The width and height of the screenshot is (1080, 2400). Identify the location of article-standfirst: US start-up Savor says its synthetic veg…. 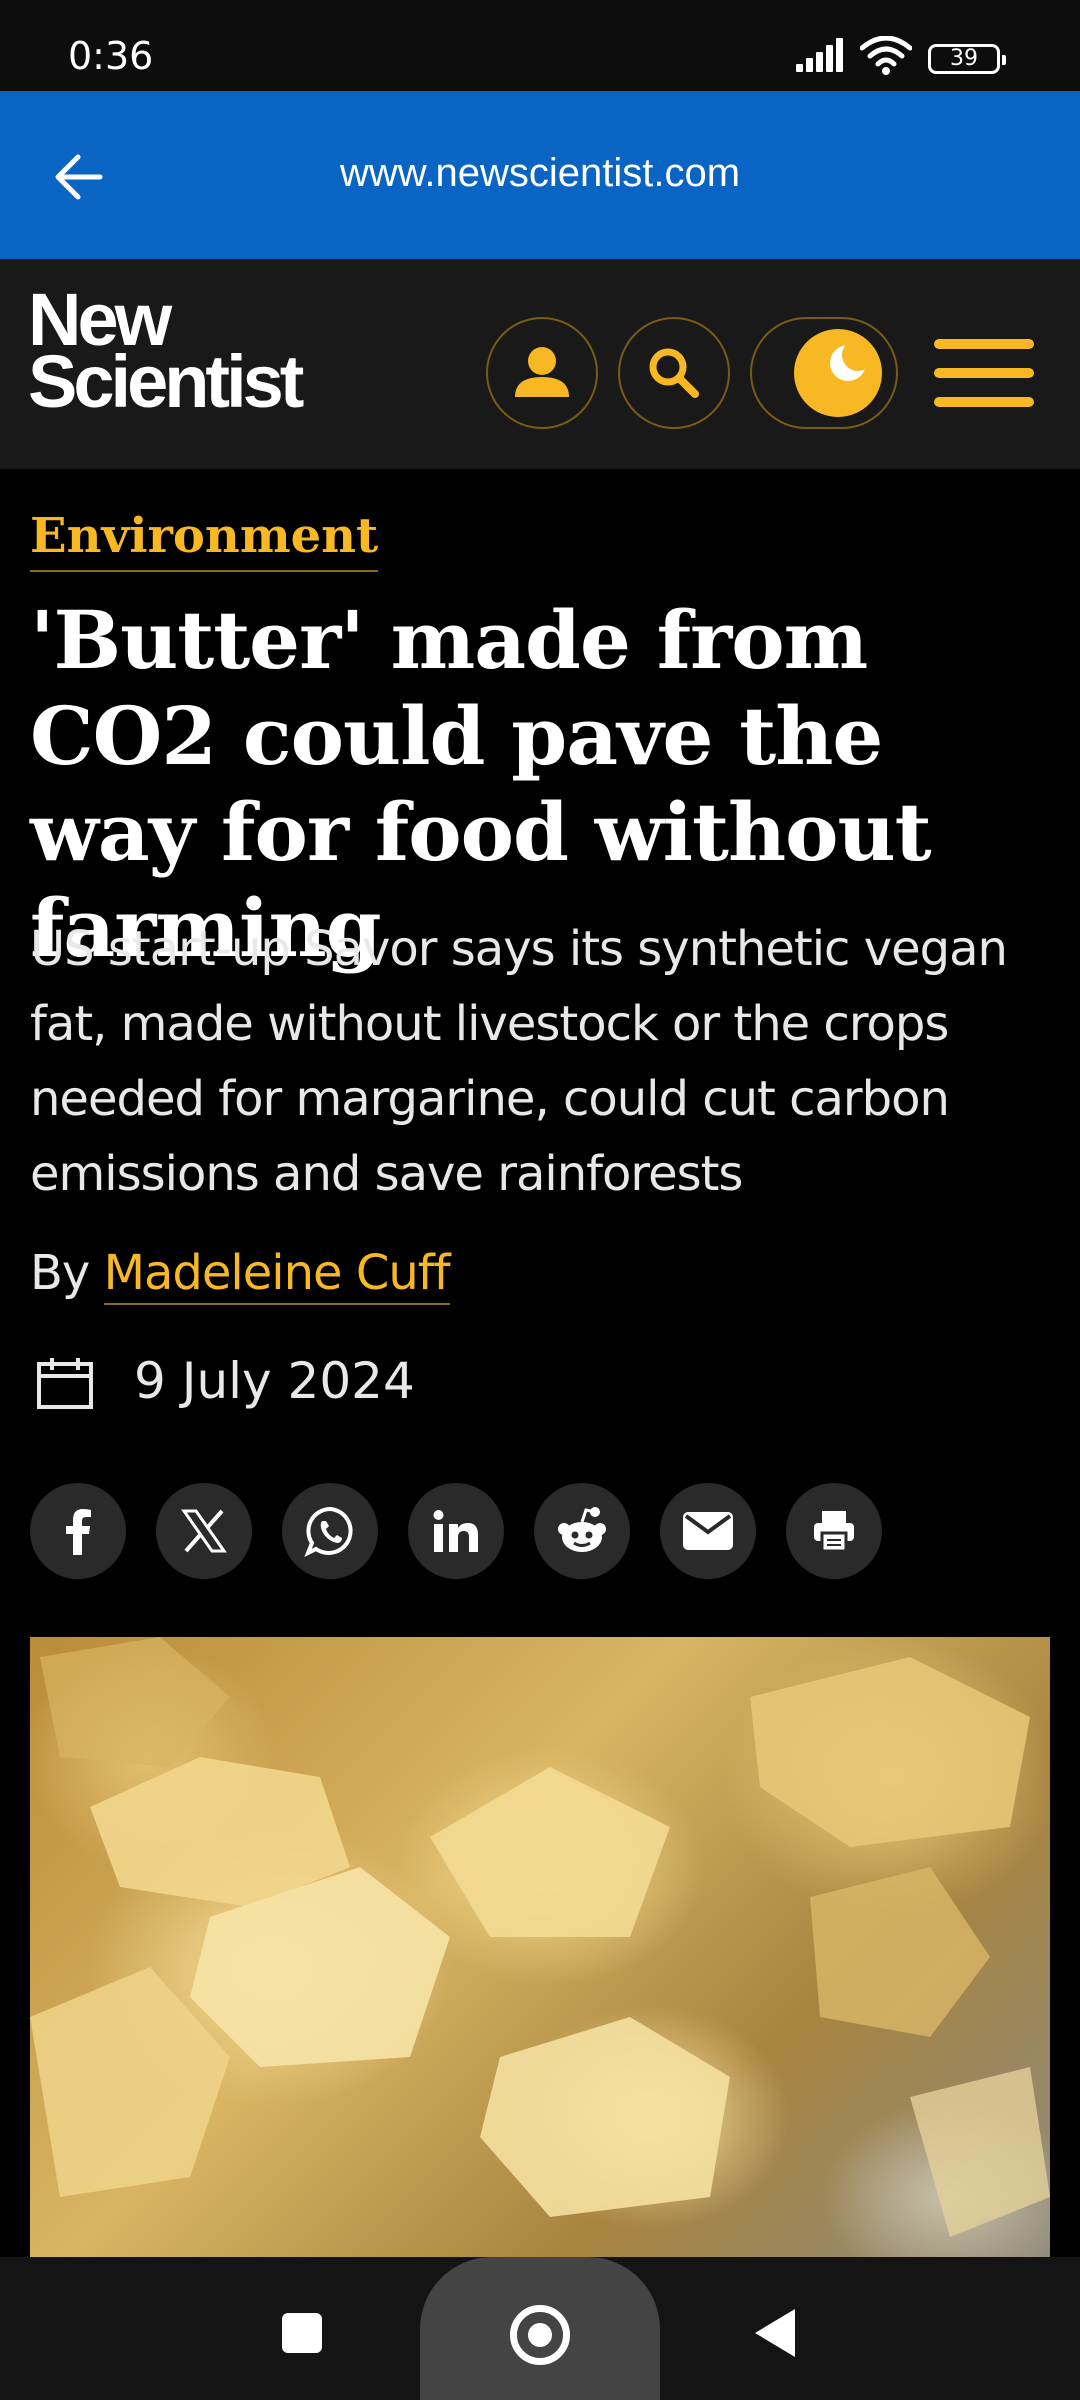
(519, 1061).